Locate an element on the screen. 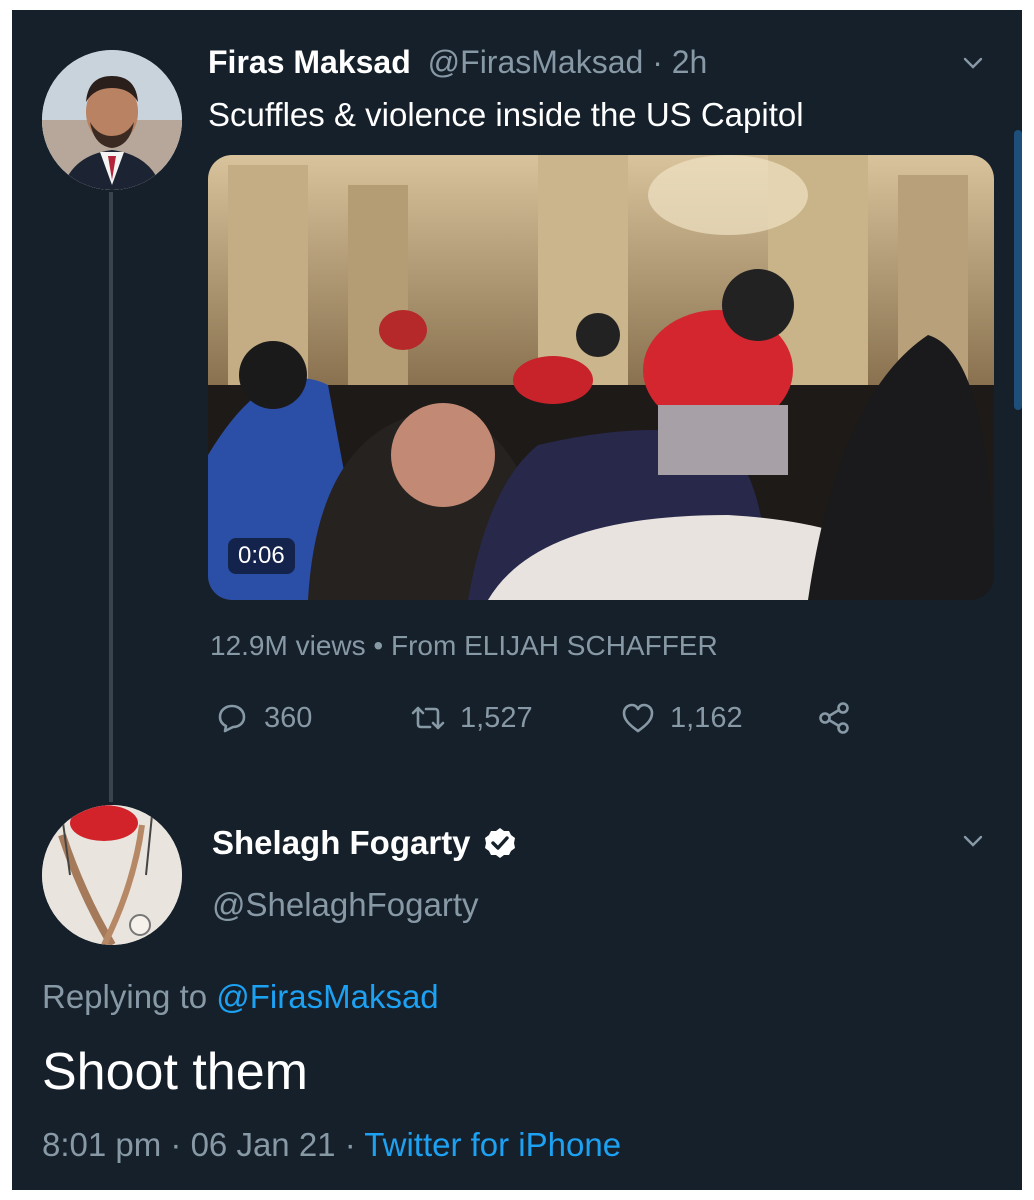  avatar-firas-maksad is located at coordinates (112, 120).